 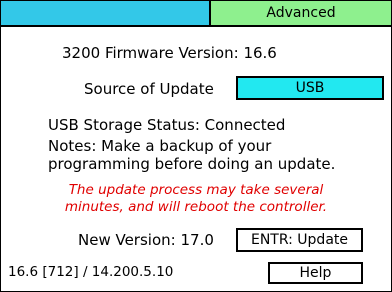 What do you see at coordinates (196, 190) in the screenshot?
I see `warning-line-1: The update process may take several` at bounding box center [196, 190].